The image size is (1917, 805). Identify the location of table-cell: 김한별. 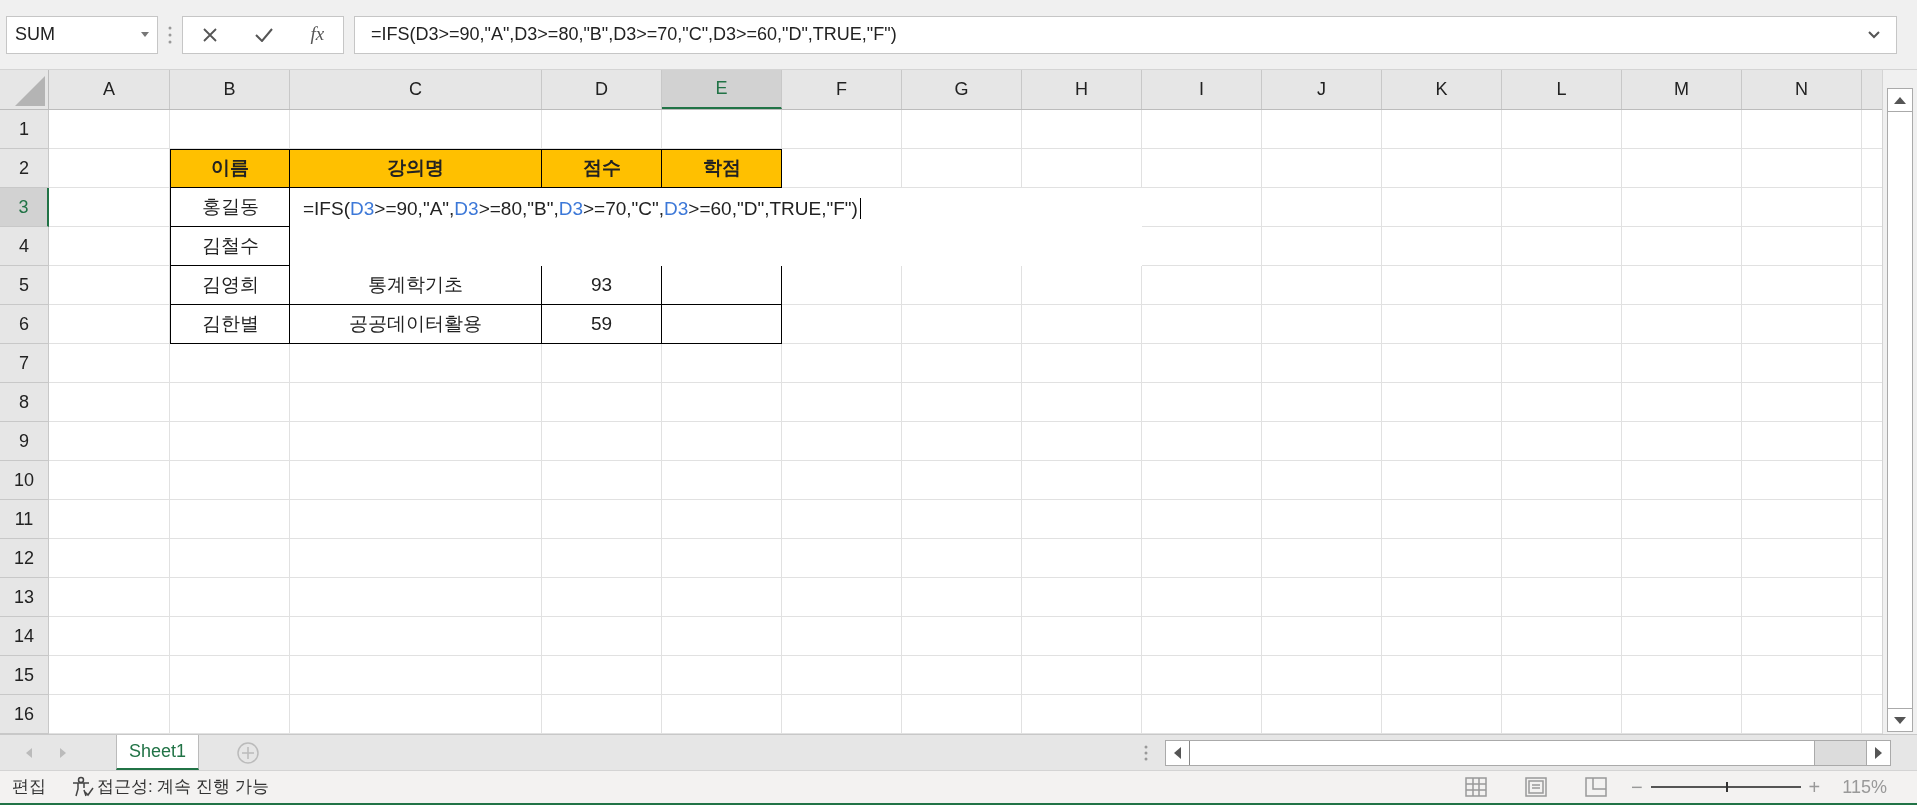
(230, 324).